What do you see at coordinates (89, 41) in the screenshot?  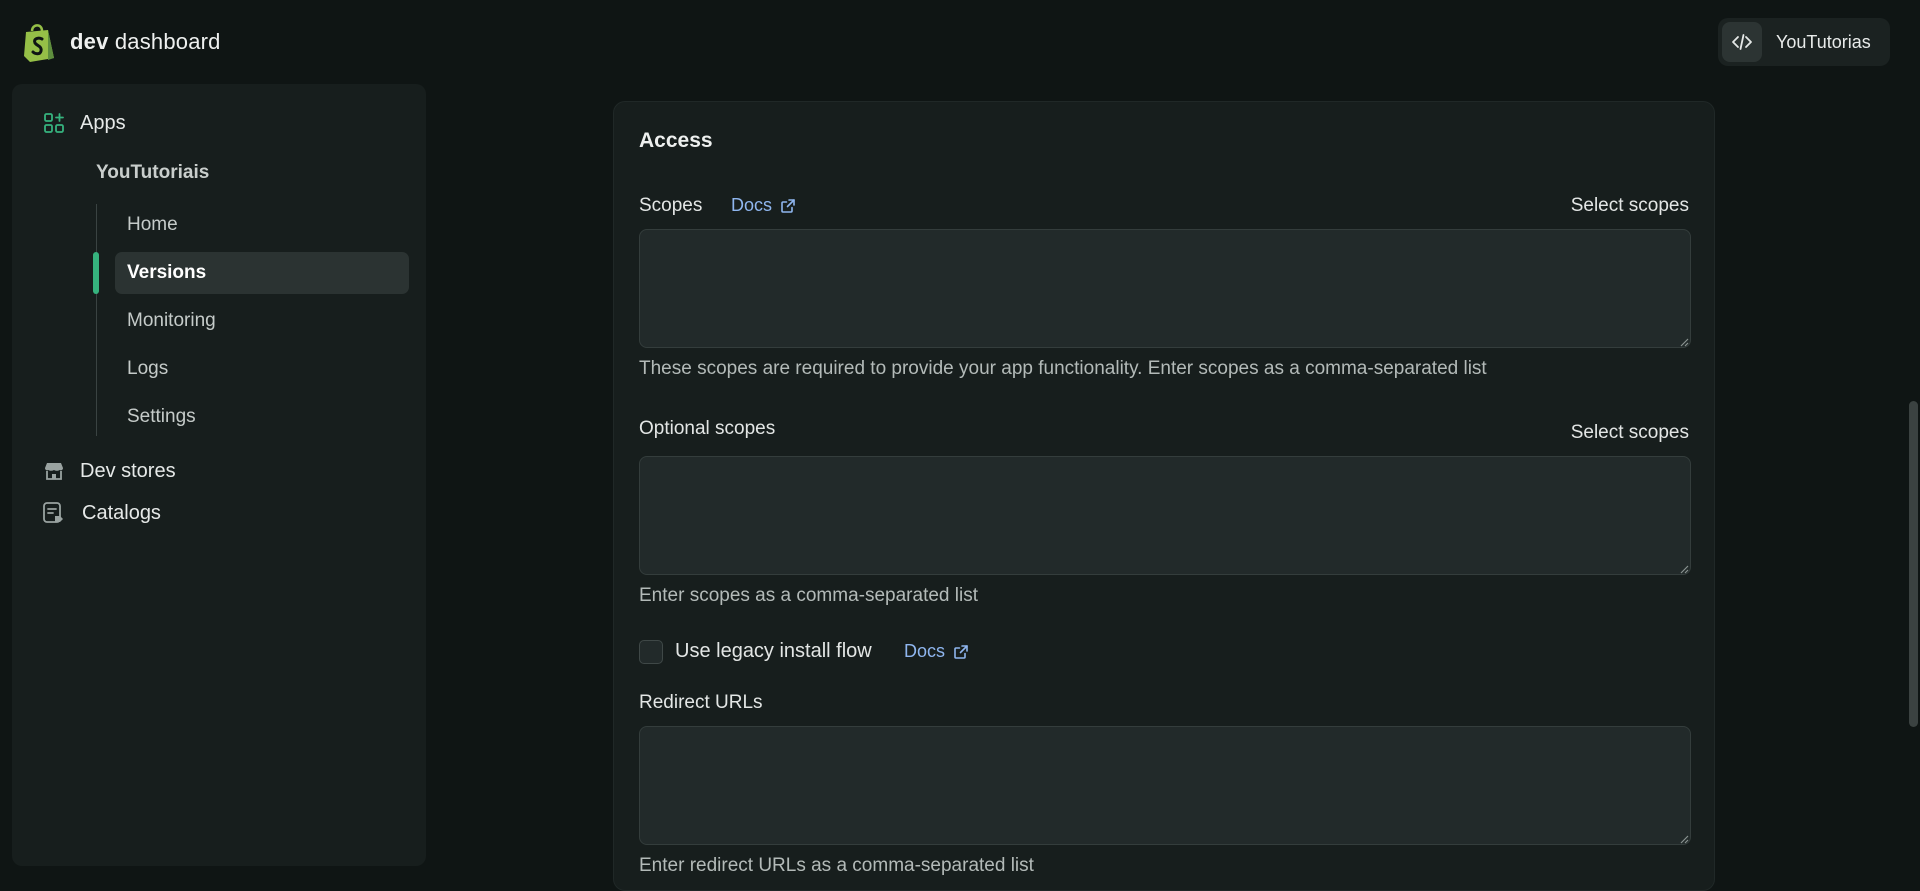 I see `brand-name-bold: dev` at bounding box center [89, 41].